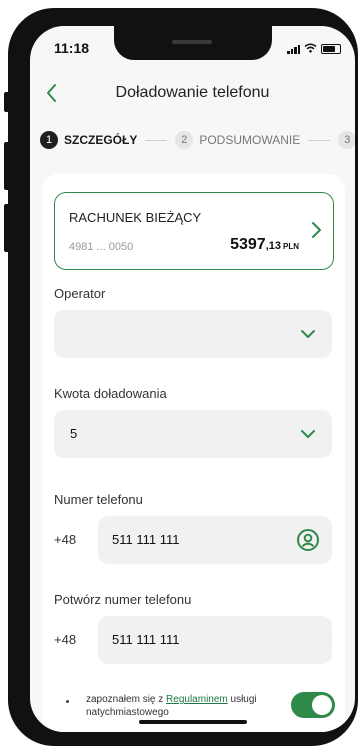 This screenshot has width=361, height=751. What do you see at coordinates (308, 540) in the screenshot?
I see `contacts-icon` at bounding box center [308, 540].